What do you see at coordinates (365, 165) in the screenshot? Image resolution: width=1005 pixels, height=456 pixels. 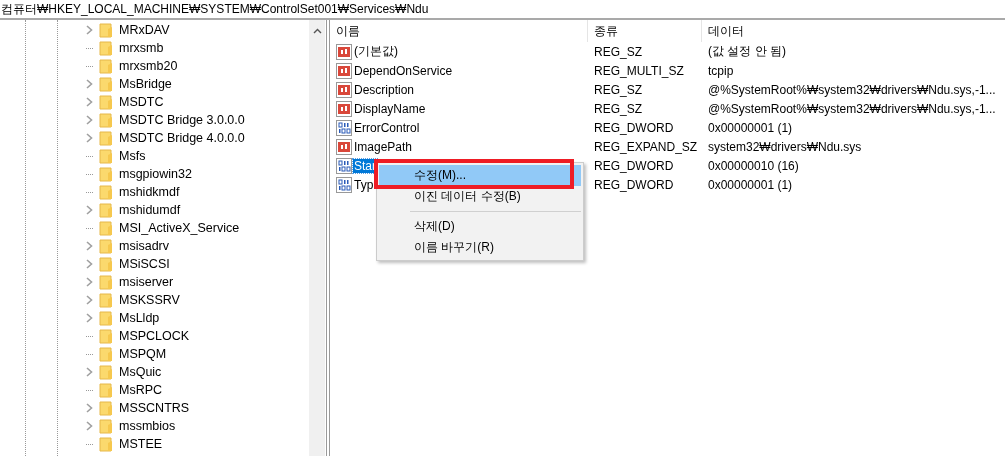 I see `value-name: Star` at bounding box center [365, 165].